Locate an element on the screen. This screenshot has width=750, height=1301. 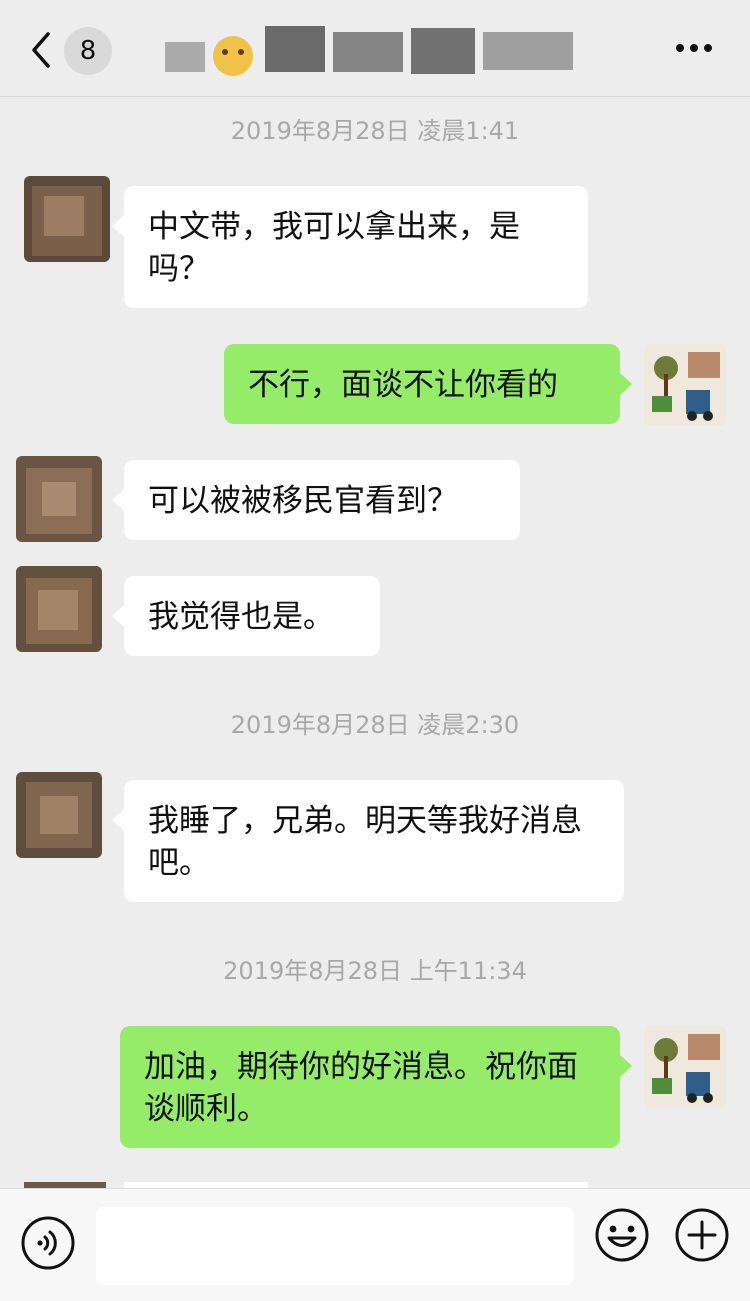
chevron-left-icon is located at coordinates (41, 50).